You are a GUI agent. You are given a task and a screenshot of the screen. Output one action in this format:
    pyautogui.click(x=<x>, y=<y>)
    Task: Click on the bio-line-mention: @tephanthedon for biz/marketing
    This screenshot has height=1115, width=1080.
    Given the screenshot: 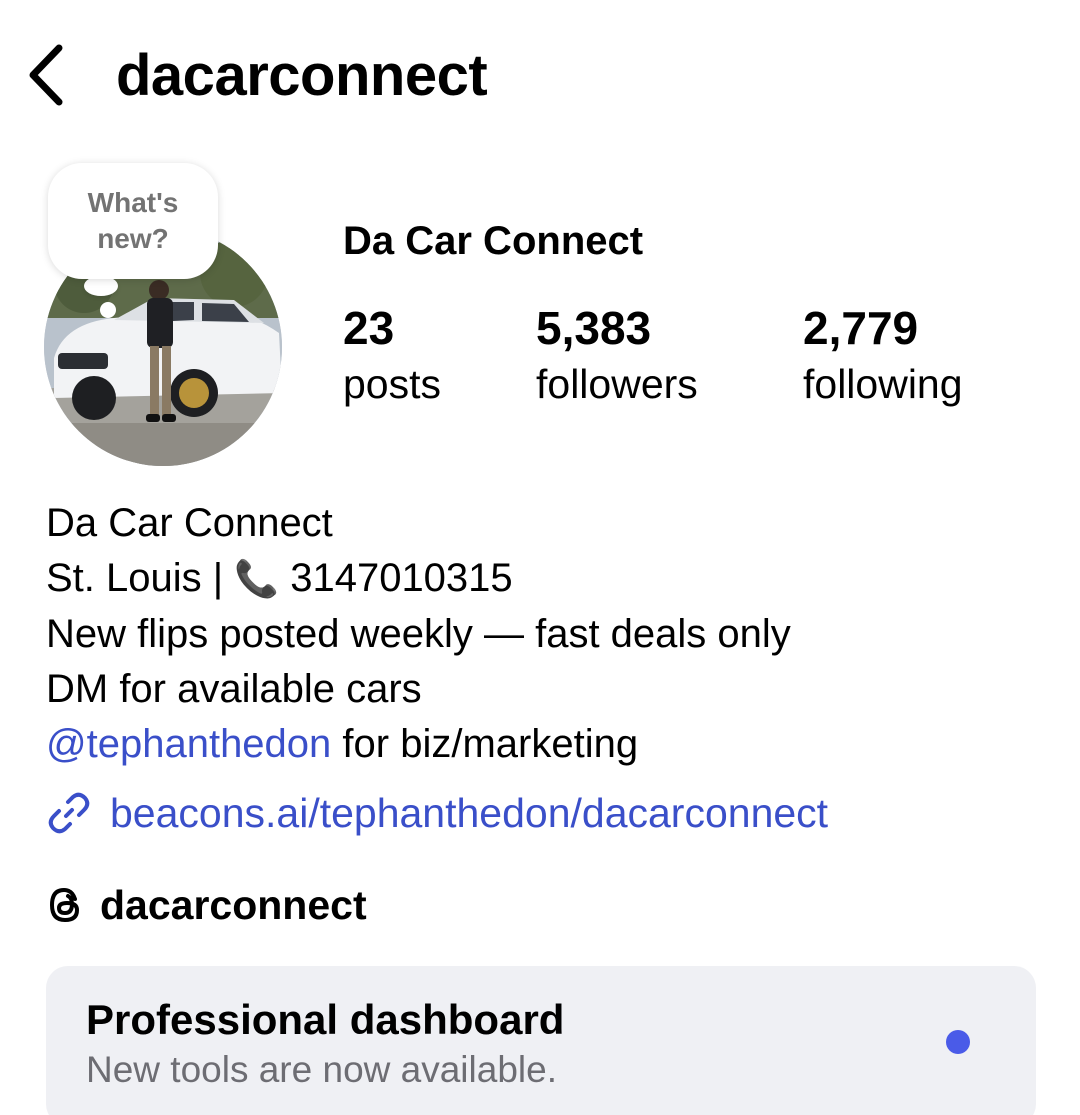 What is the action you would take?
    pyautogui.click(x=546, y=744)
    